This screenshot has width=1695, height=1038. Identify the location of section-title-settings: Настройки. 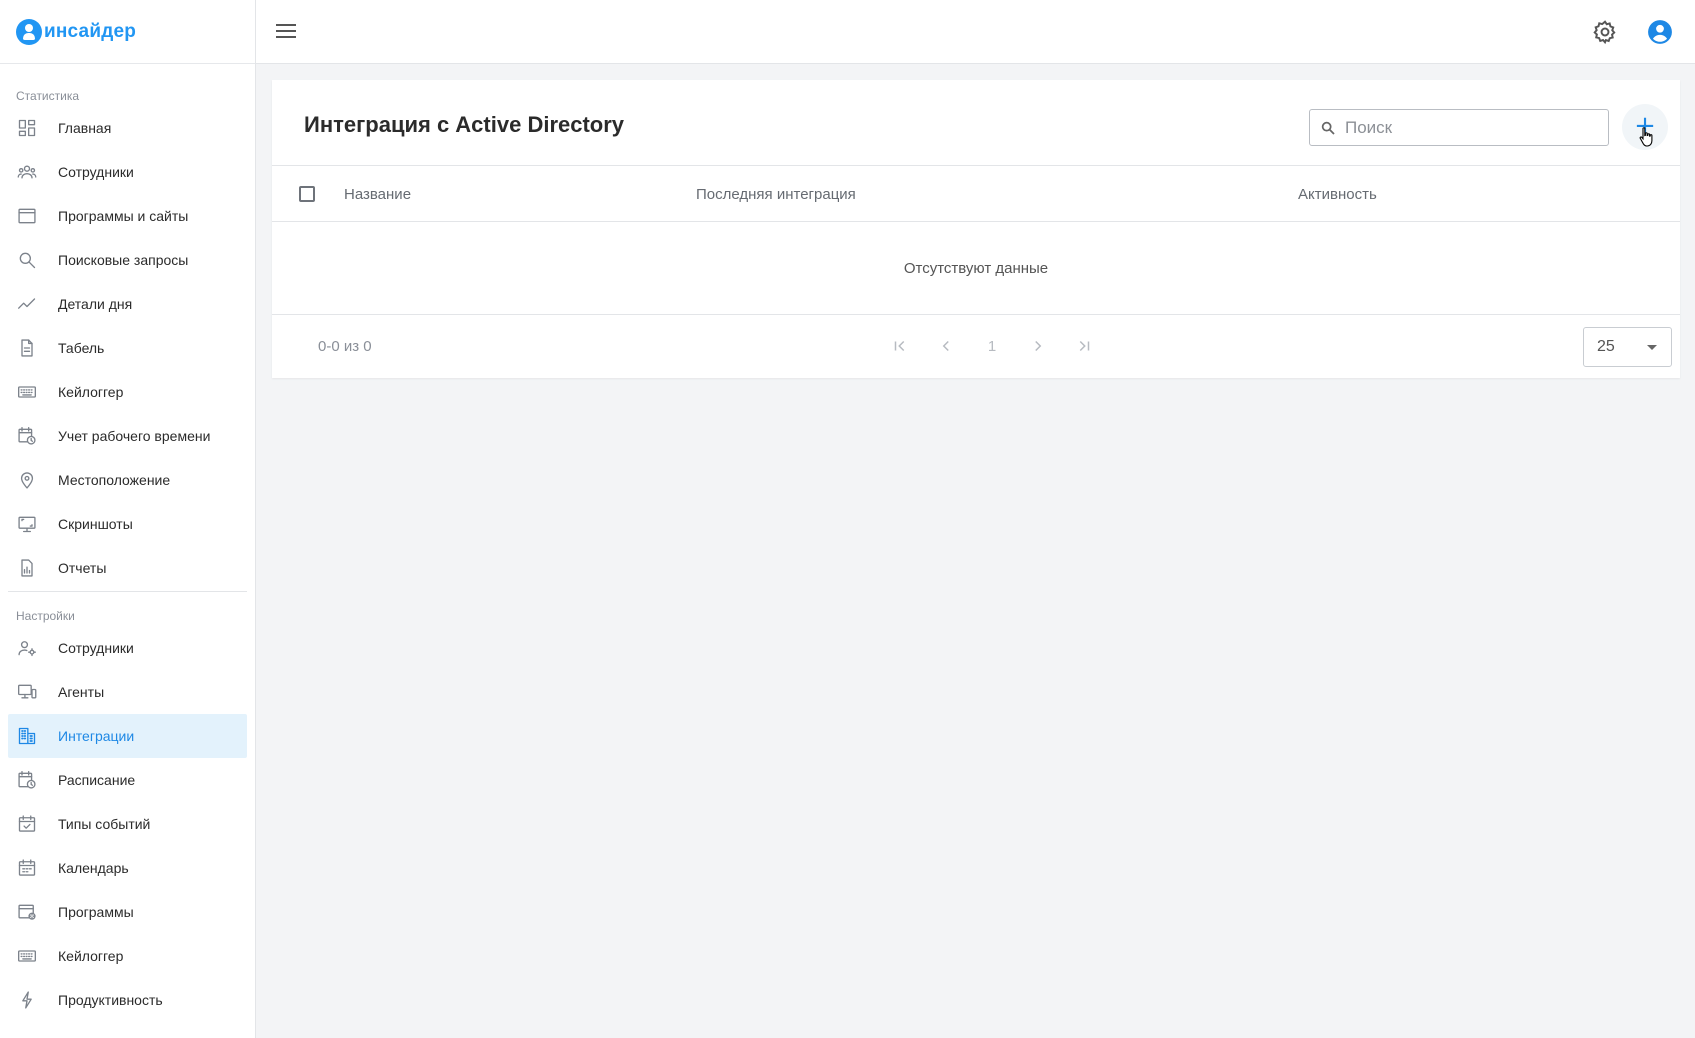
(45, 616).